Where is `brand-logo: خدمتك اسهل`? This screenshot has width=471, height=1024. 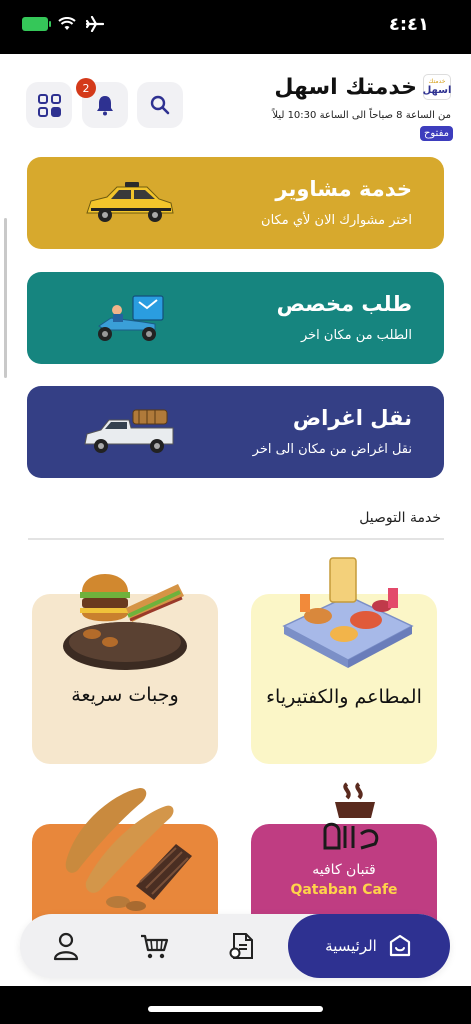
brand-logo: خدمتك اسهل is located at coordinates (437, 87).